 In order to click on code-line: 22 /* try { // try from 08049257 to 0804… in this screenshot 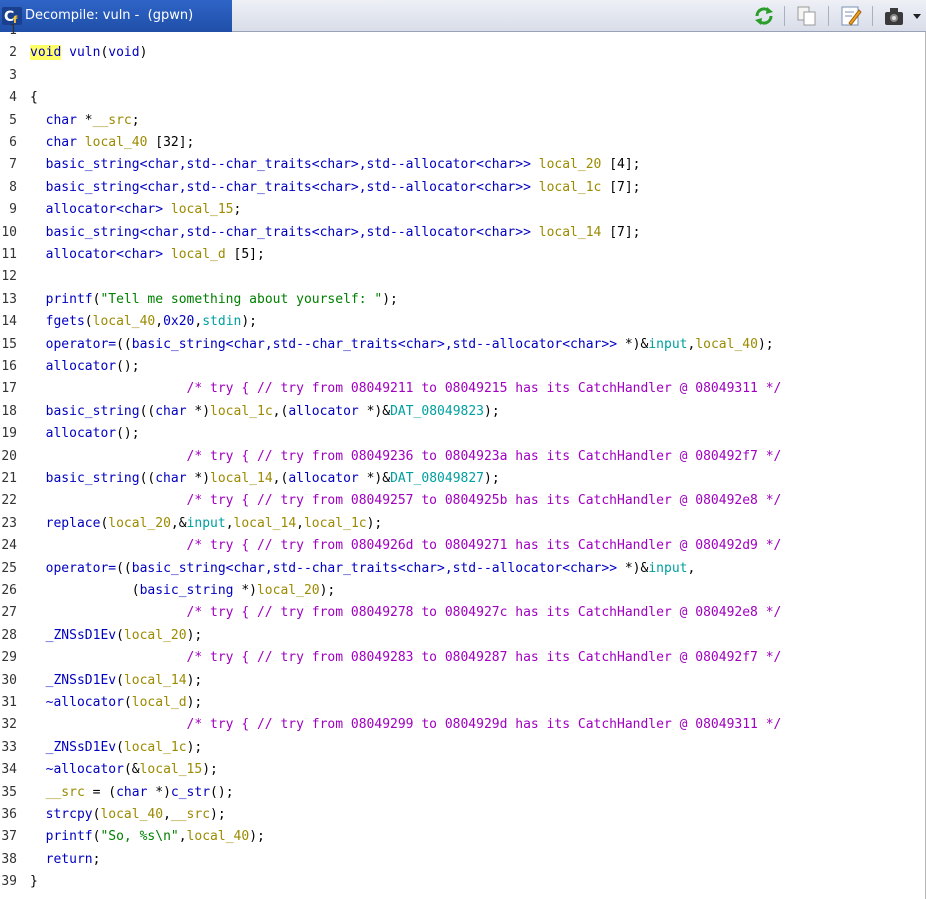, I will do `click(463, 501)`.